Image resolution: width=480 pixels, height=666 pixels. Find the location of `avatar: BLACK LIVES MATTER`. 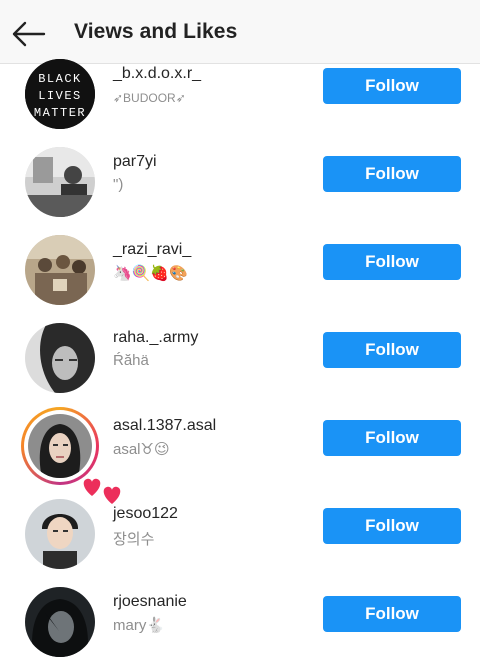

avatar: BLACK LIVES MATTER is located at coordinates (60, 94).